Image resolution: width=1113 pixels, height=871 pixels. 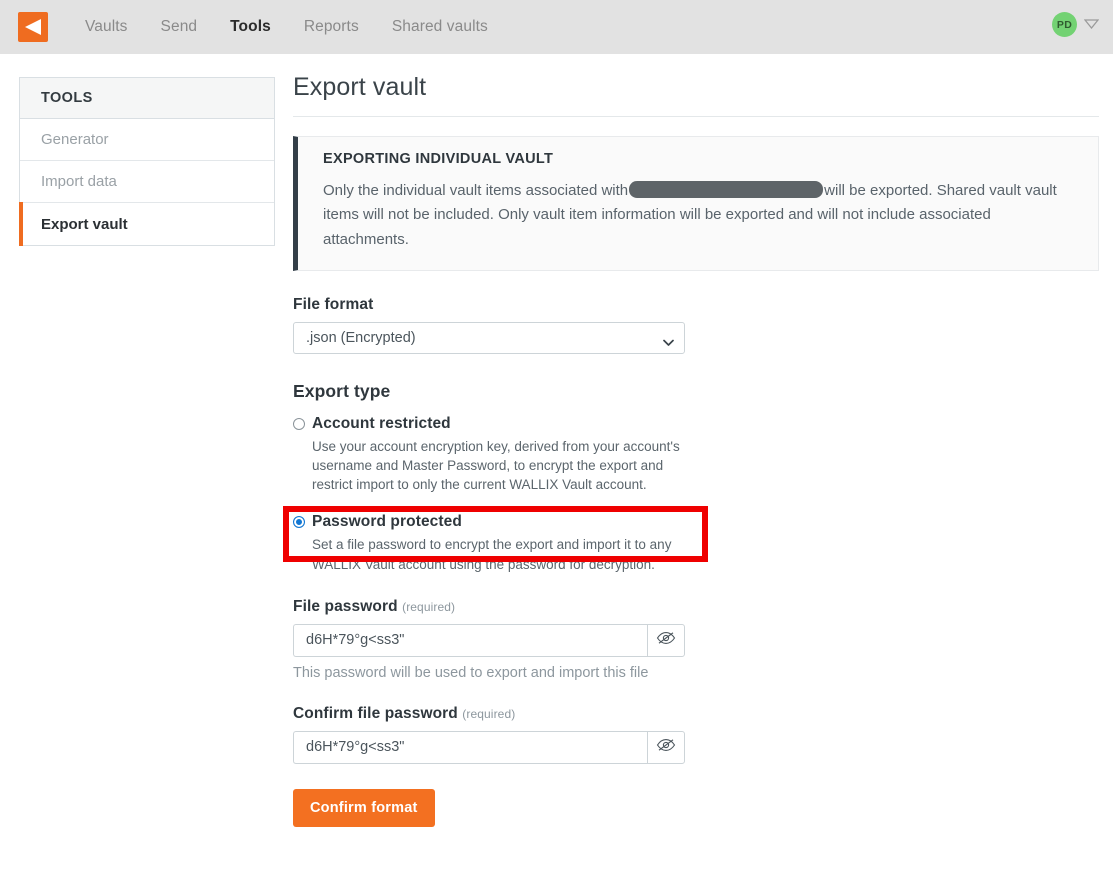 I want to click on file-format-select: .json (Encrypted), so click(x=489, y=337).